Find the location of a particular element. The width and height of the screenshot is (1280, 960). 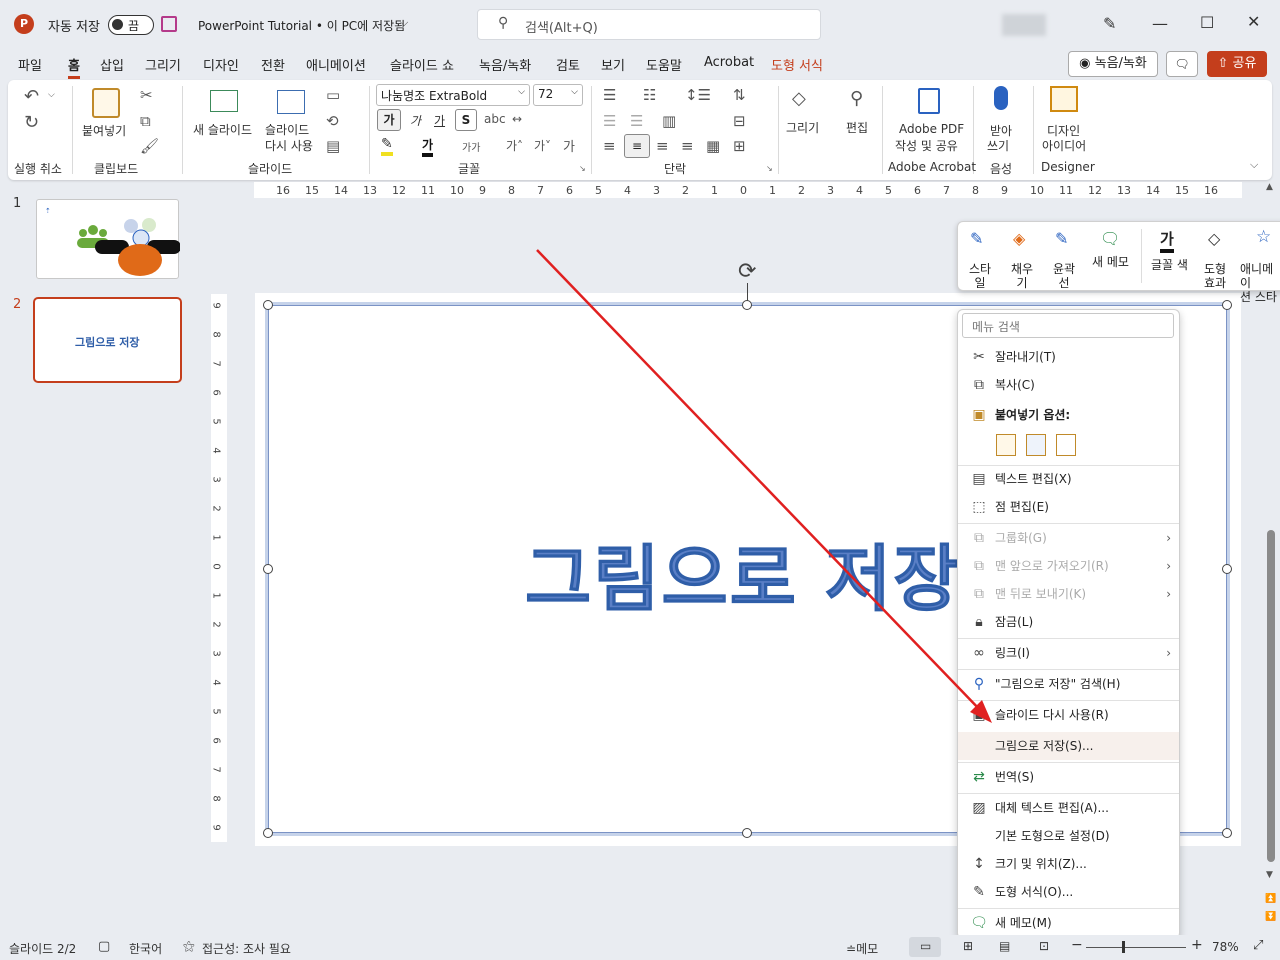

slide-count-status: 슬라이드 2/2 is located at coordinates (43, 949).